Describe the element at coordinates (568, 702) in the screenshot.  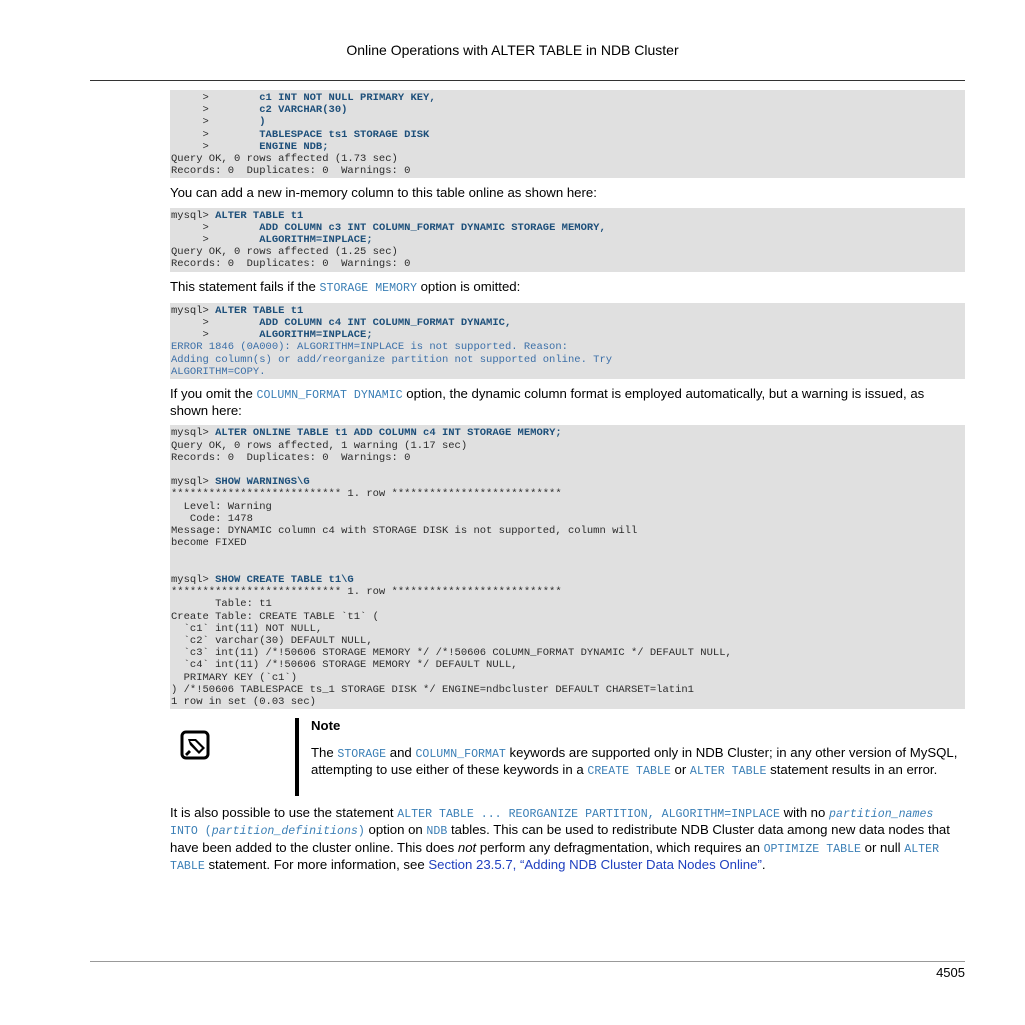
I see `code-line: 1 row in set (0.03 sec)` at that location.